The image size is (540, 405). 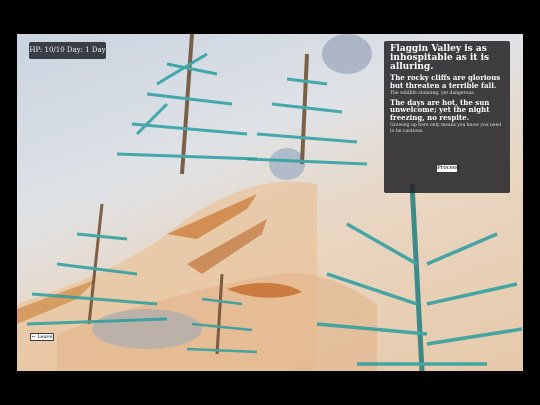 I want to click on hud-status: HP: 10/10 Day: 1 Day, so click(x=67, y=50).